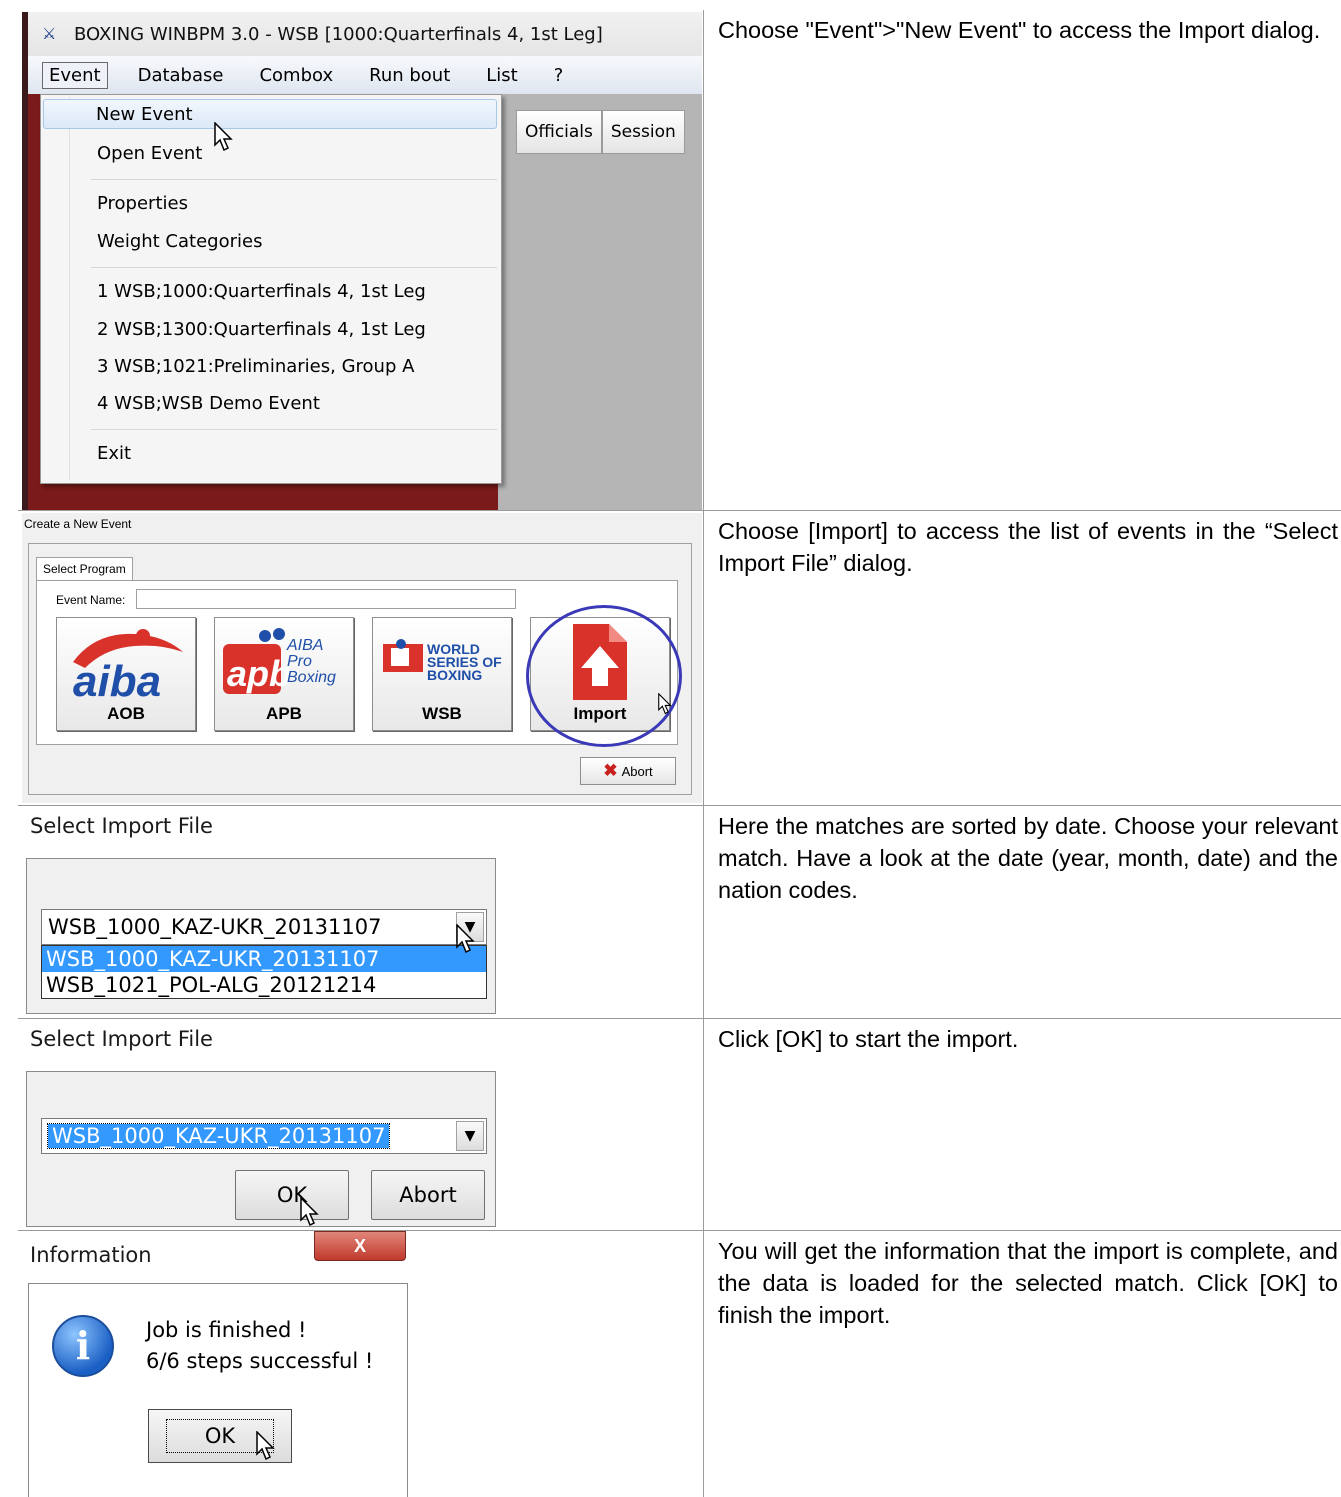 This screenshot has width=1341, height=1497. I want to click on menu-bar: Event Database Combox Run bout List ?, so click(365, 75).